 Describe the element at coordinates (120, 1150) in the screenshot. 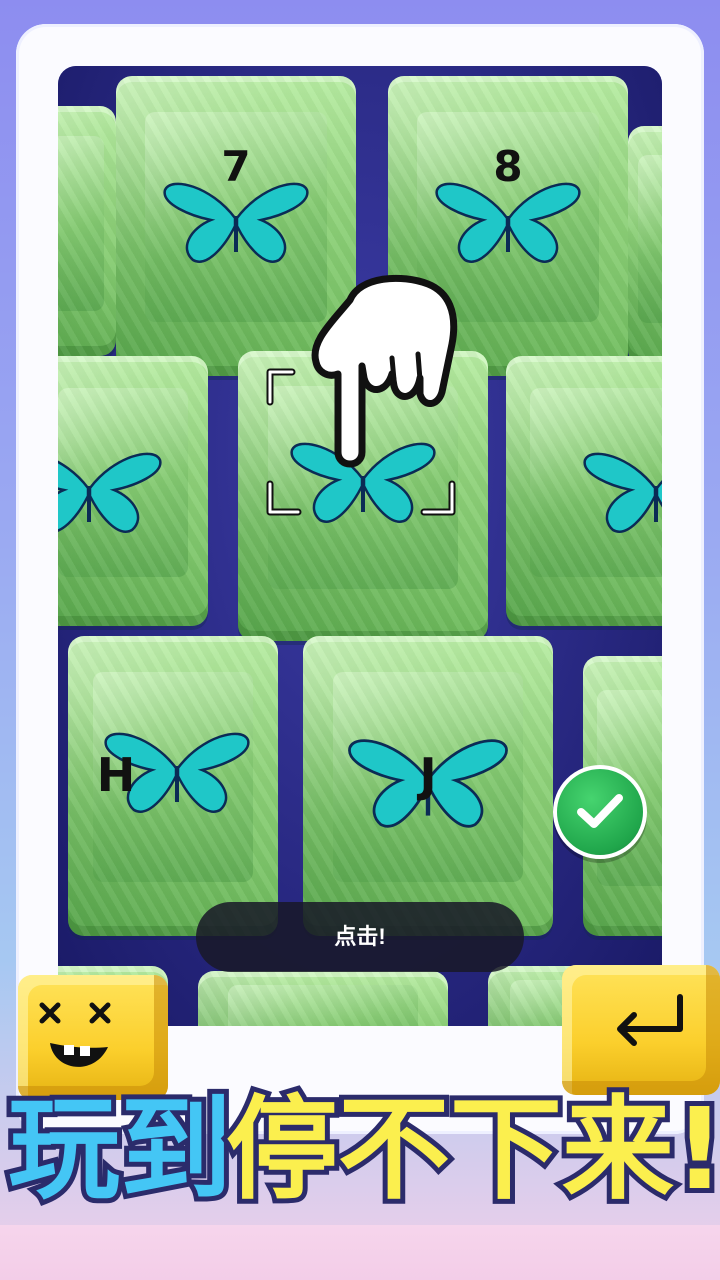

I see `banner-text-part1: 玩到` at that location.